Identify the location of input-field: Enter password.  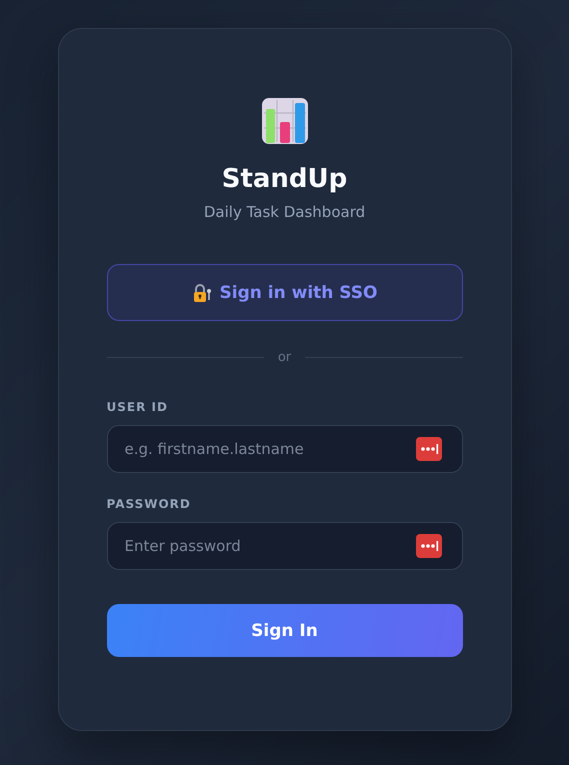
(284, 546).